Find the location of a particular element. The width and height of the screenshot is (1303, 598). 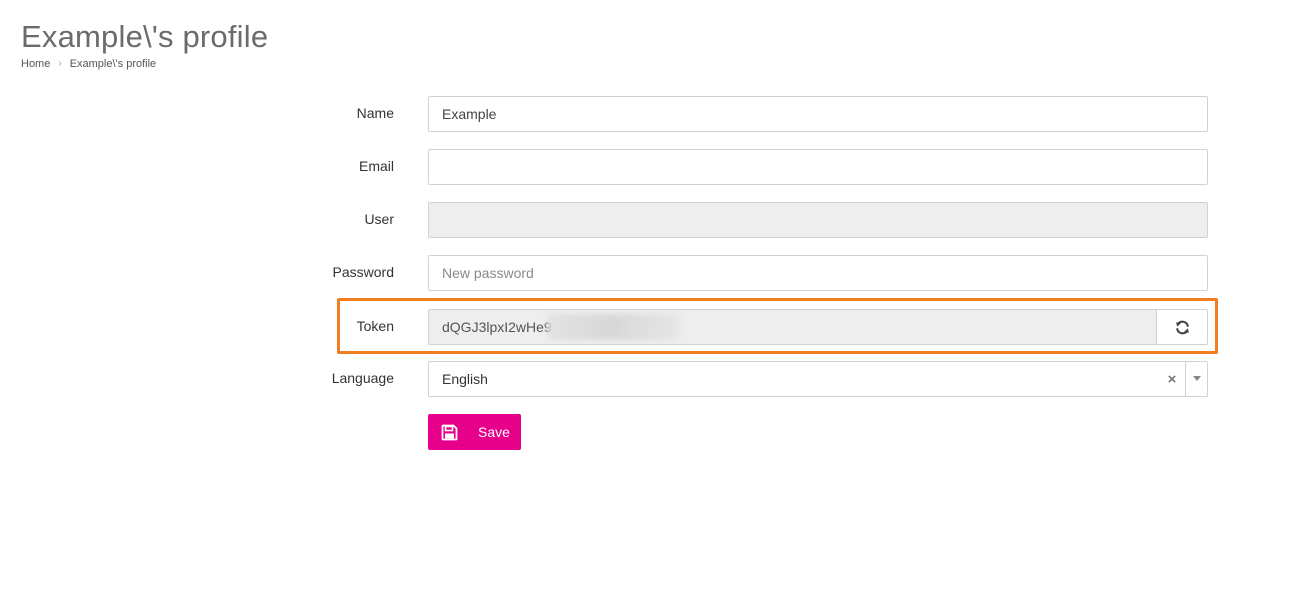

caret-down-icon is located at coordinates (1196, 379).